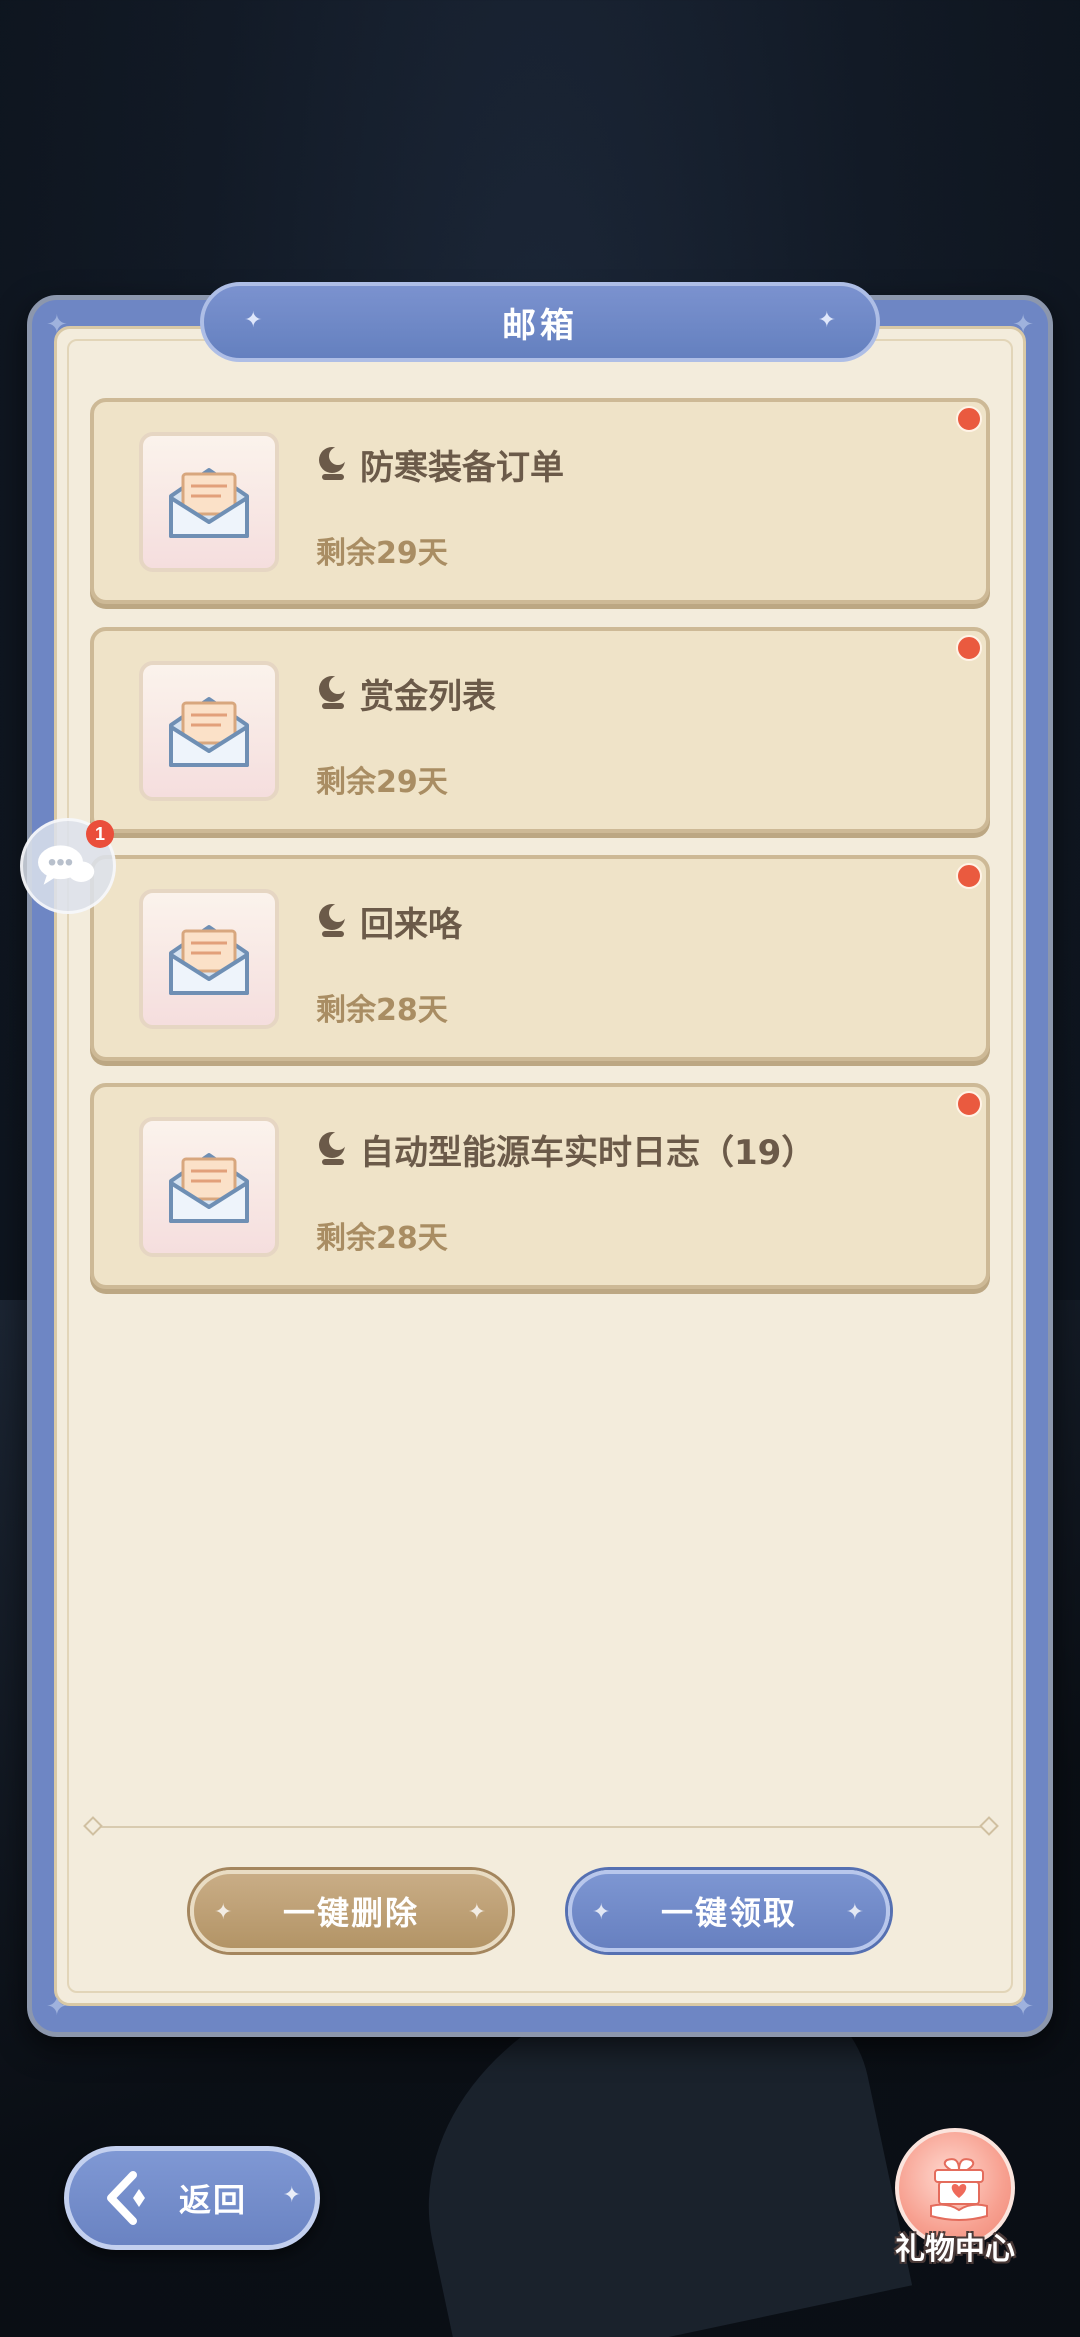  What do you see at coordinates (540, 1827) in the screenshot?
I see `footer-divider` at bounding box center [540, 1827].